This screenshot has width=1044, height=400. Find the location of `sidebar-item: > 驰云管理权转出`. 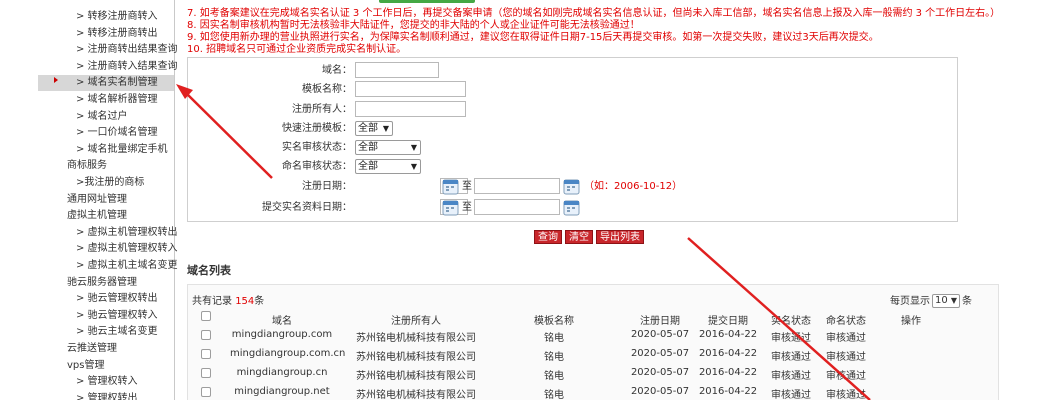

sidebar-item: > 驰云管理权转出 is located at coordinates (106, 299).